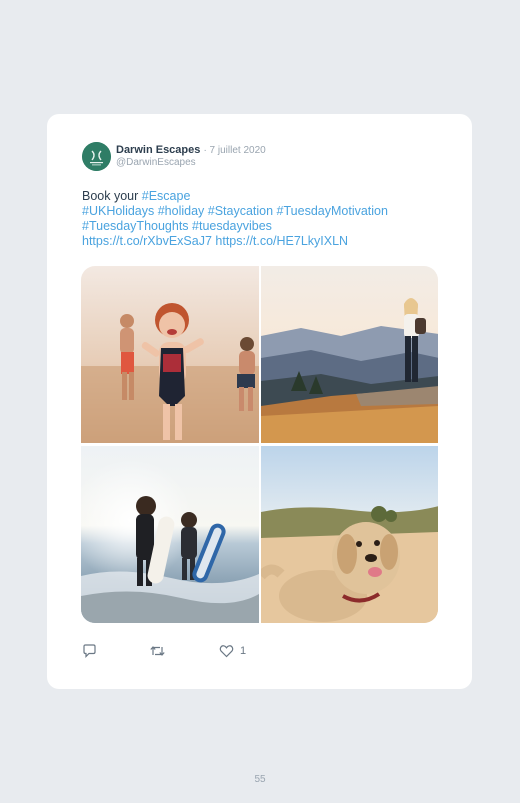  I want to click on tweet-actions: 1, so click(182, 652).